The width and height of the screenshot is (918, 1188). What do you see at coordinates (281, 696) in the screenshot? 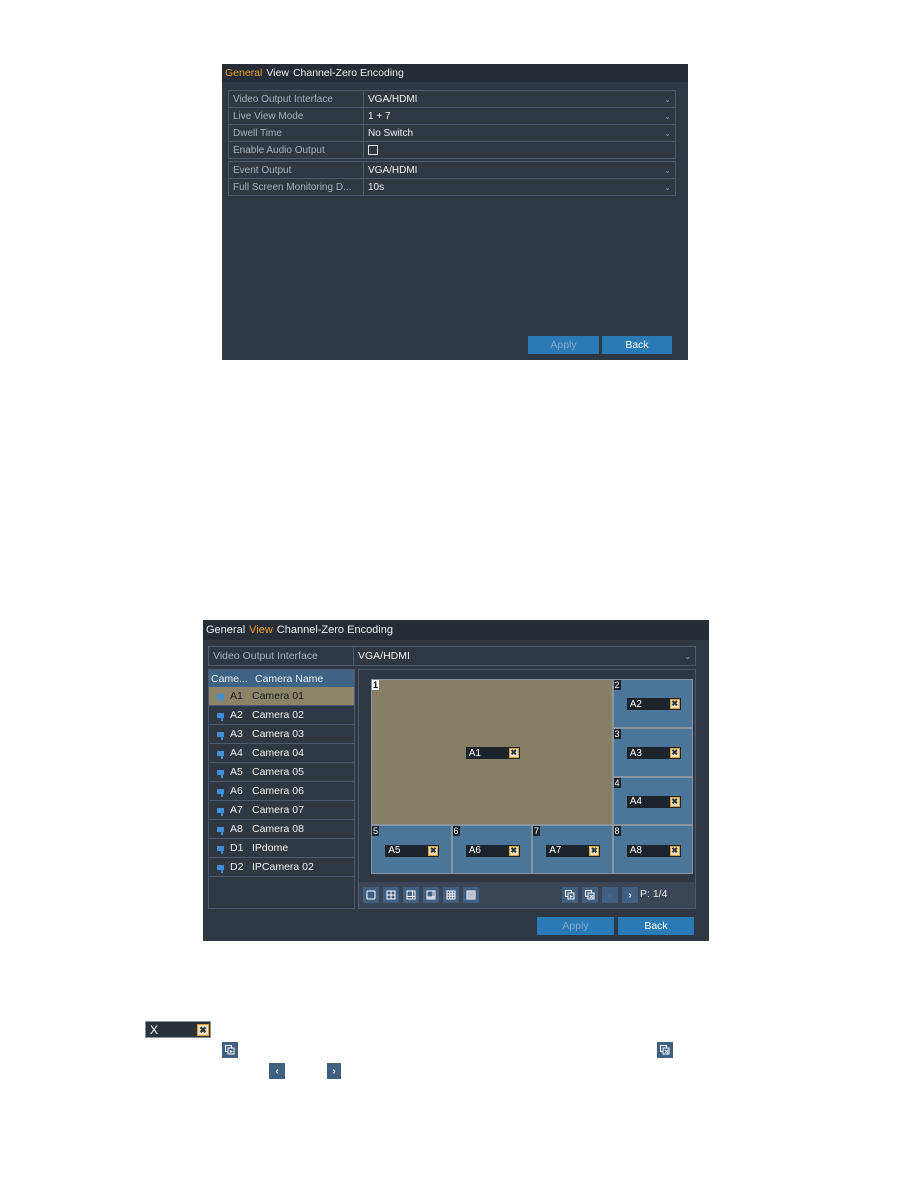
I see `camera-list-row: A1 Camera 01` at bounding box center [281, 696].